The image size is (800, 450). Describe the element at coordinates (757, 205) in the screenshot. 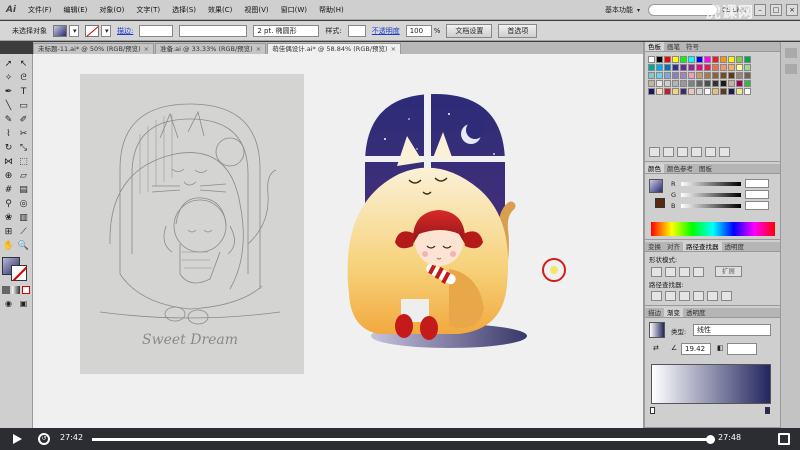

I see `blue-value-input` at that location.